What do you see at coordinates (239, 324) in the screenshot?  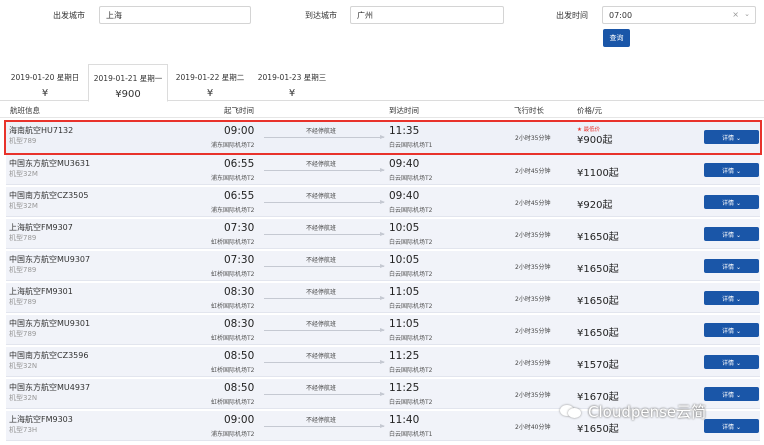 I see `depart-time: 08:30` at bounding box center [239, 324].